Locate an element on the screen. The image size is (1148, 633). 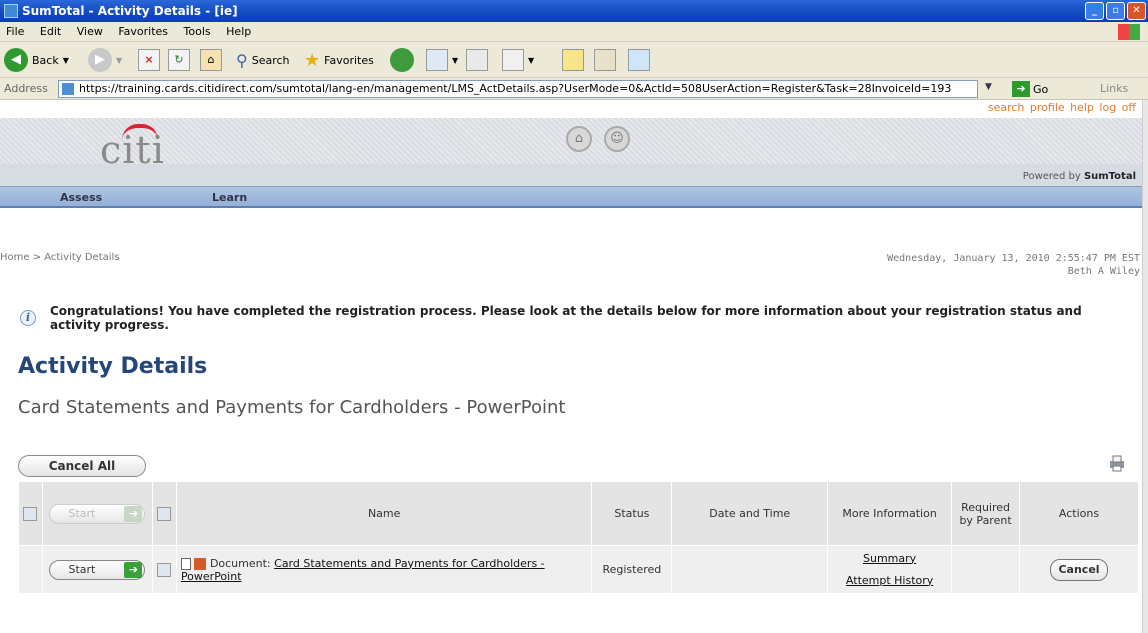
user-name: Beth A Wiley is located at coordinates (1103, 271).